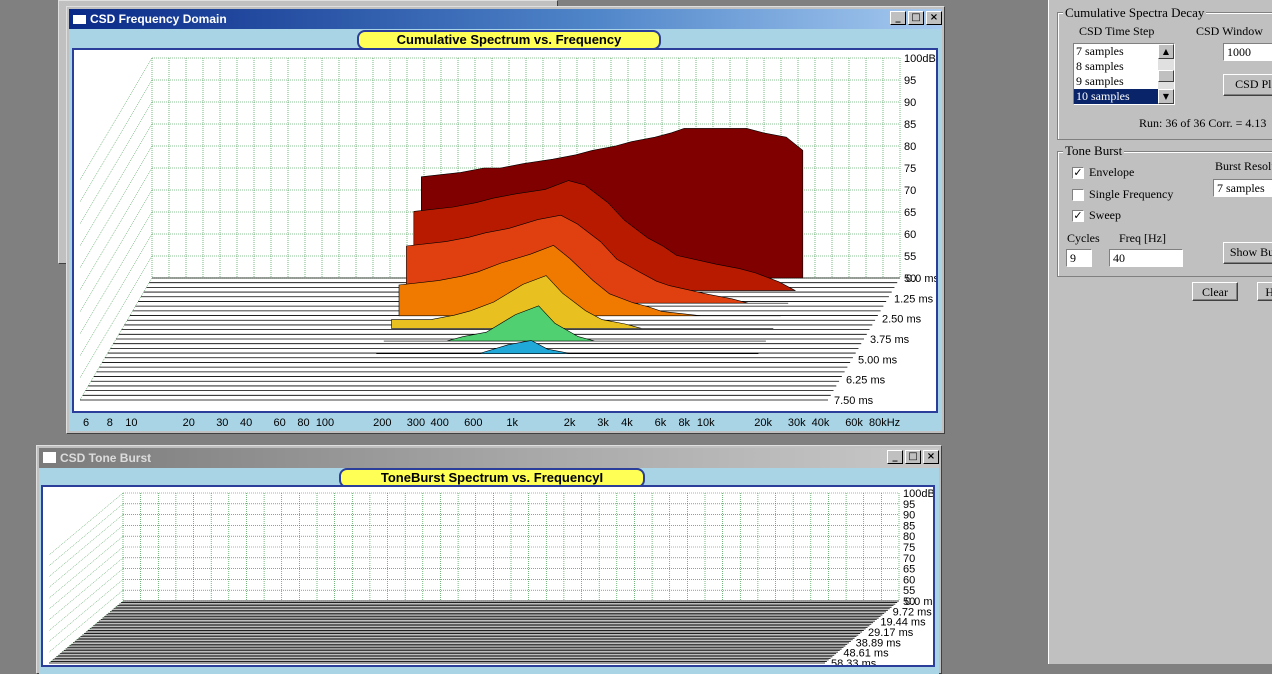 The width and height of the screenshot is (1272, 674). Describe the element at coordinates (473, 423) in the screenshot. I see `x-tick-label: 600` at that location.